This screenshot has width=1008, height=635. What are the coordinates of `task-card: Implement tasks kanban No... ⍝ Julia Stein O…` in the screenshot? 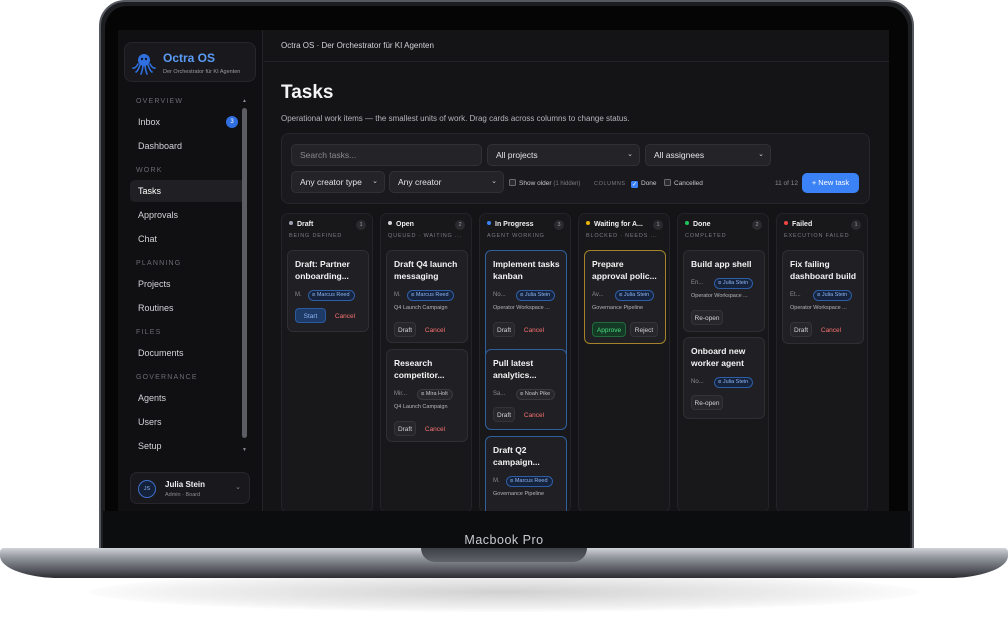 It's located at (526, 307).